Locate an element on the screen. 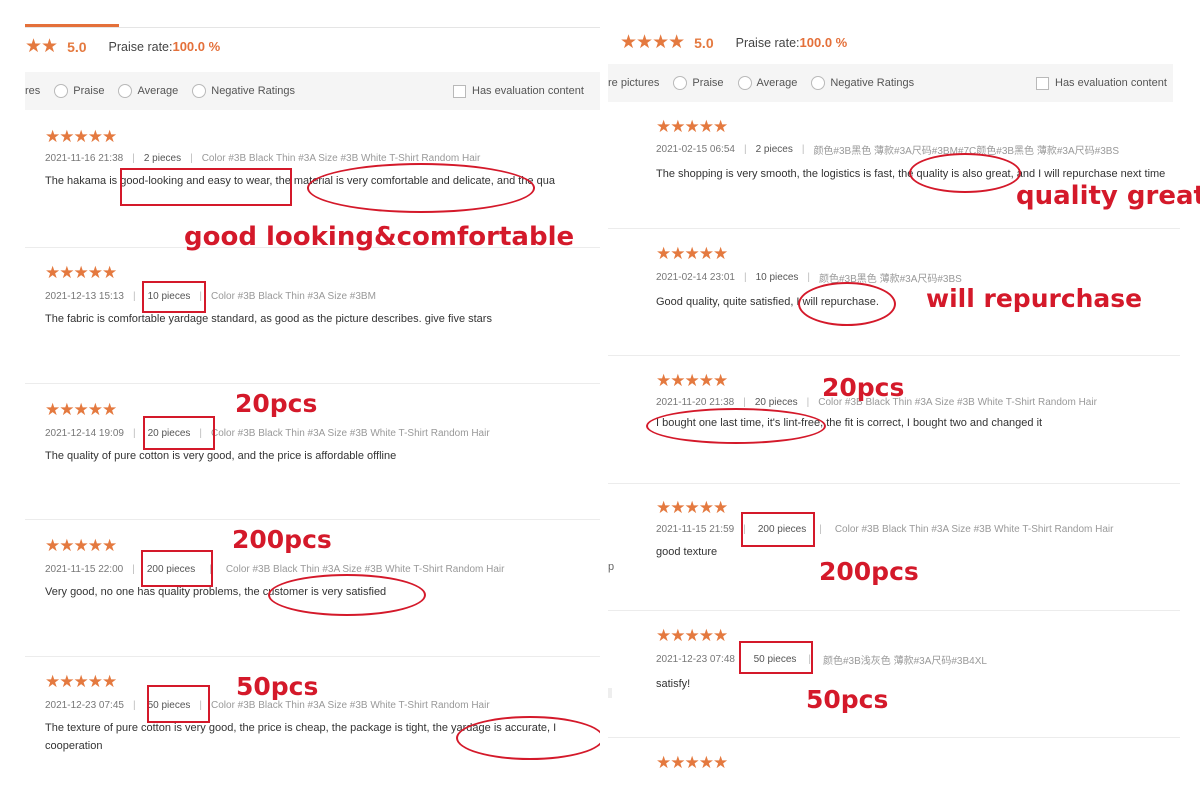 This screenshot has width=1200, height=800. cropped-text: p is located at coordinates (611, 567).